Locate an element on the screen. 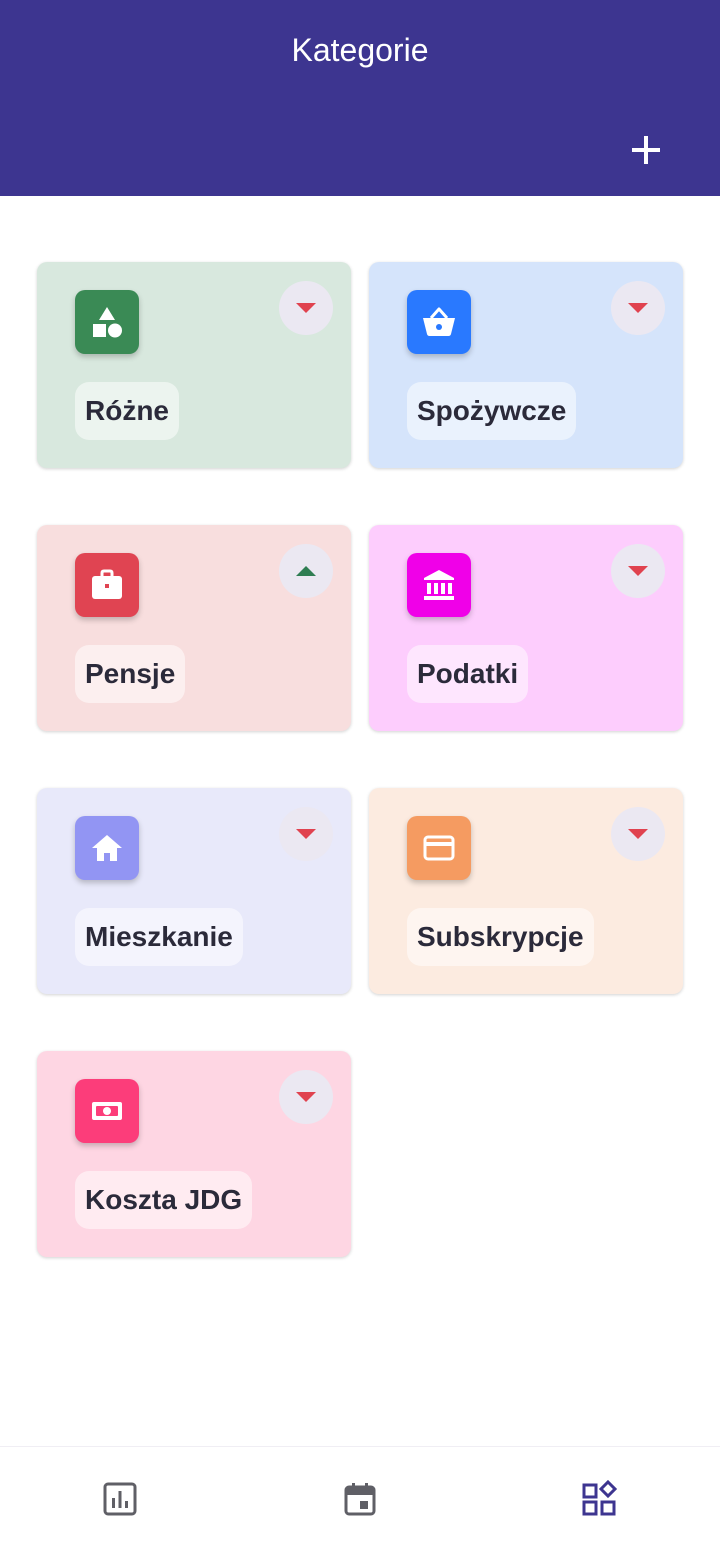 The width and height of the screenshot is (720, 1553). plus-icon is located at coordinates (646, 150).